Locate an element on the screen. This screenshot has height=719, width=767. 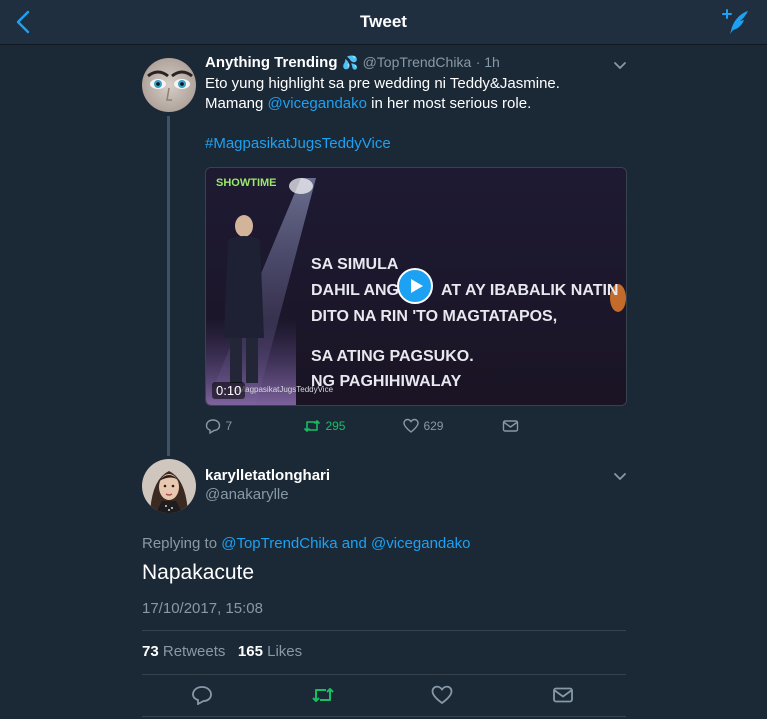
play-icon is located at coordinates (417, 286).